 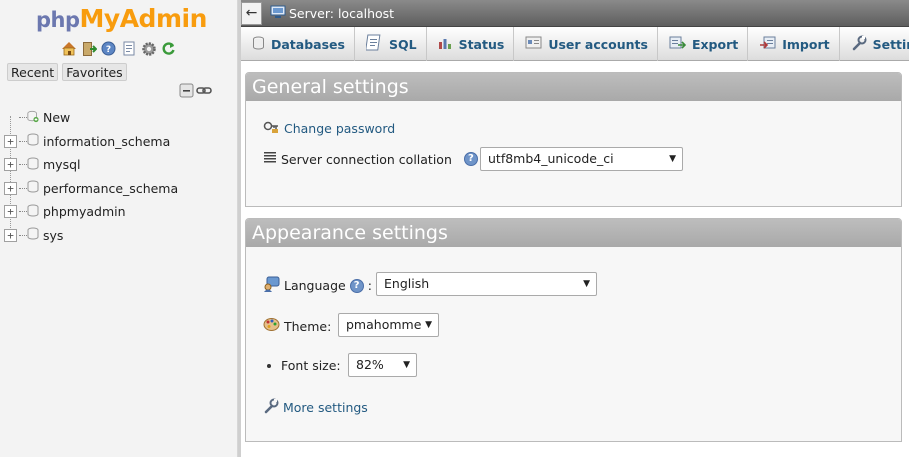 What do you see at coordinates (91, 118) in the screenshot?
I see `tree-item-new: New` at bounding box center [91, 118].